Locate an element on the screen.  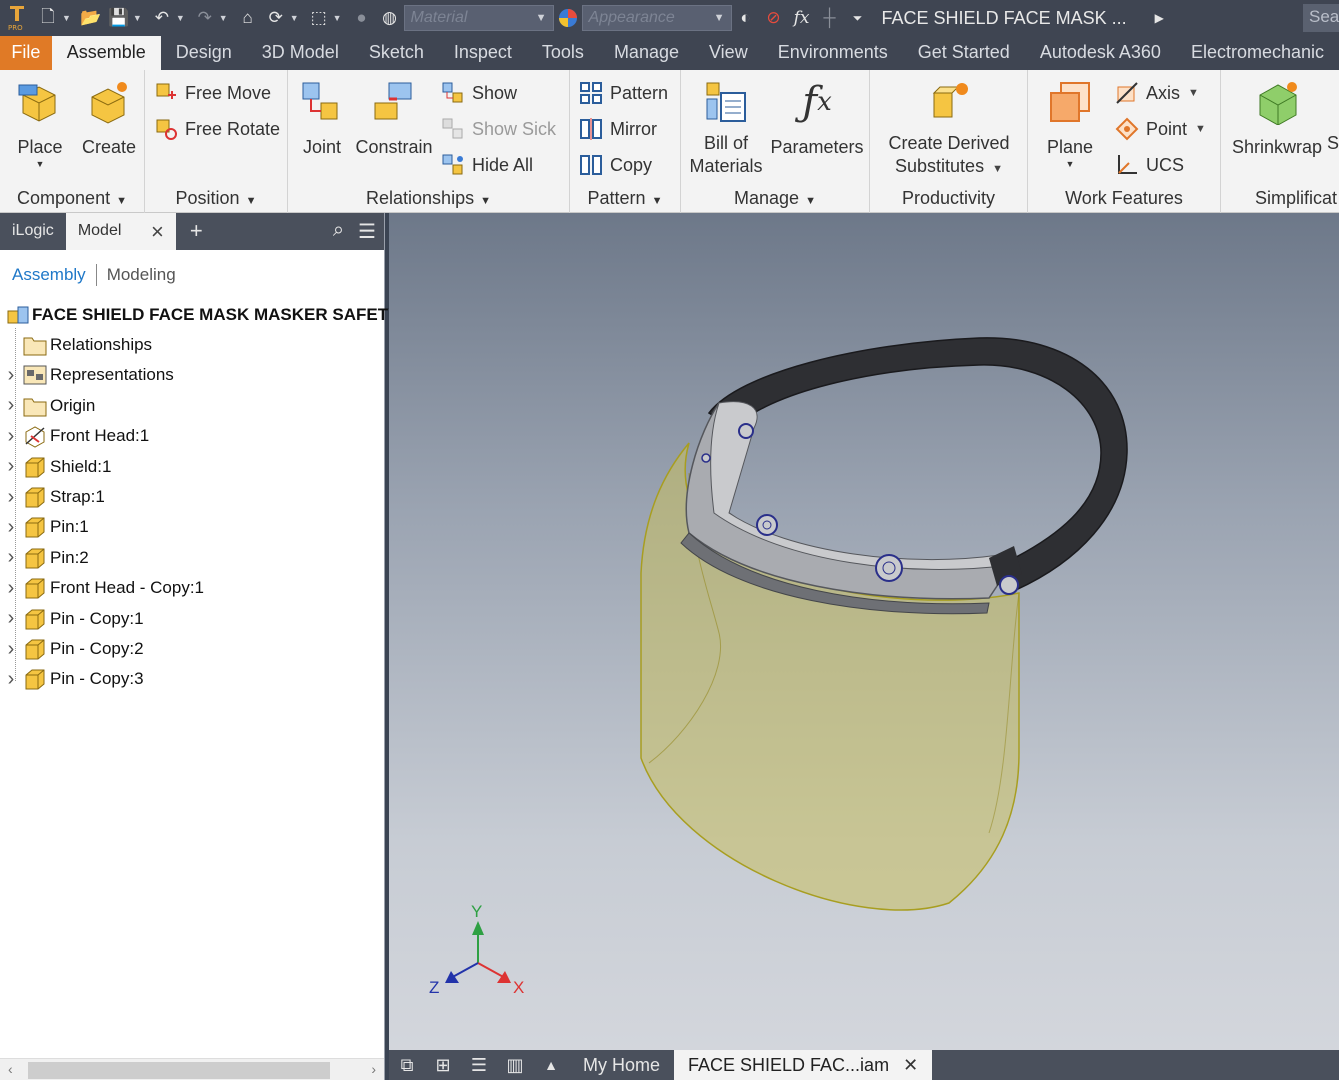
tree-item: › Pin:1 is located at coordinates (44, 527).